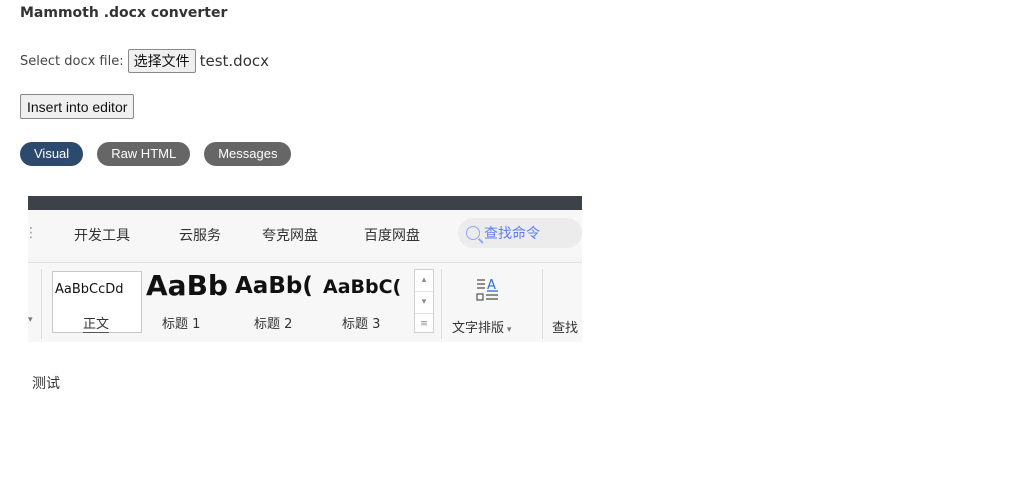  I want to click on tab-messages: Messages, so click(248, 154).